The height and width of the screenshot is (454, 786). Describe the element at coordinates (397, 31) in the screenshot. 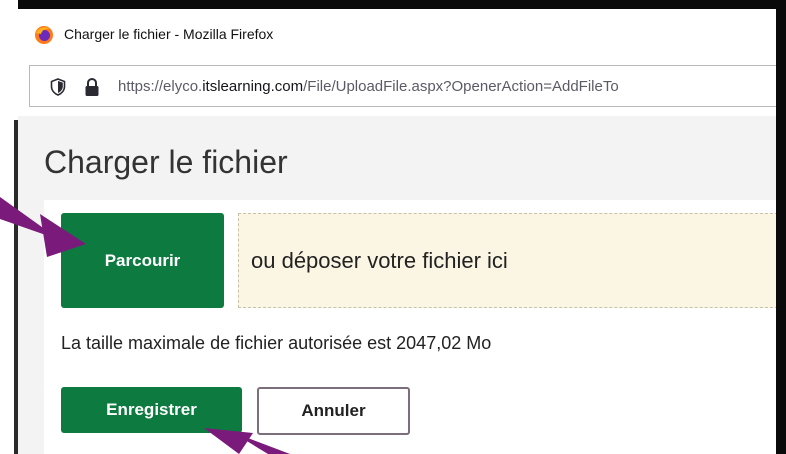

I see `title-bar: Charger le fichier - Mozilla Firefox` at that location.